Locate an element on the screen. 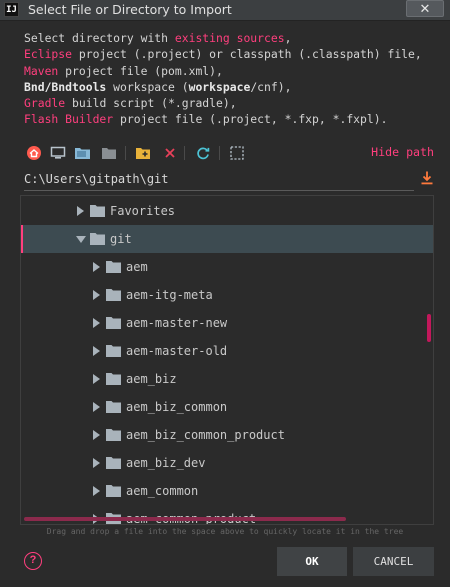 This screenshot has height=587, width=450. description-text: project file (pom.xml), is located at coordinates (140, 70).